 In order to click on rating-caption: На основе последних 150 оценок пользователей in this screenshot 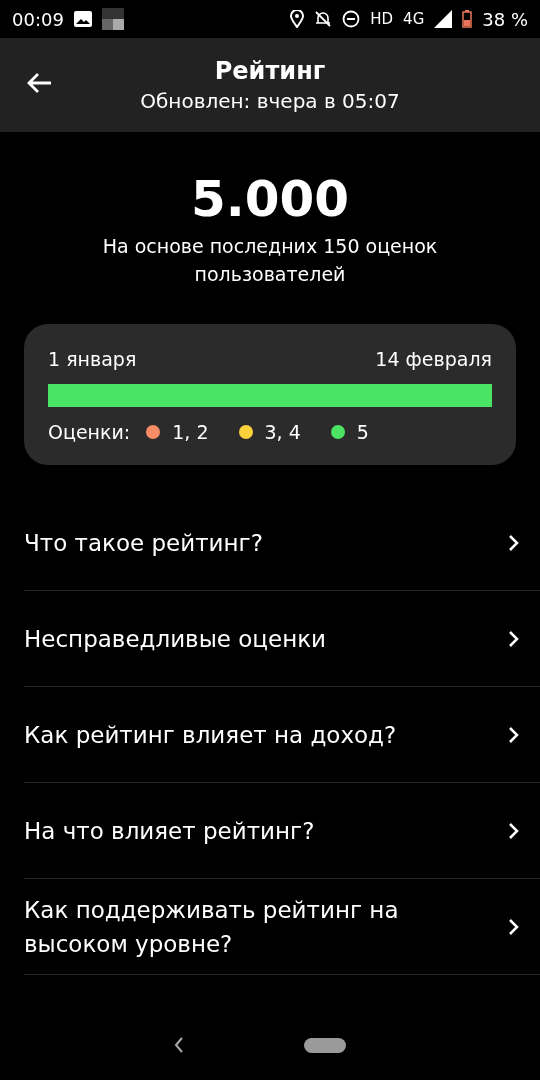, I will do `click(270, 260)`.